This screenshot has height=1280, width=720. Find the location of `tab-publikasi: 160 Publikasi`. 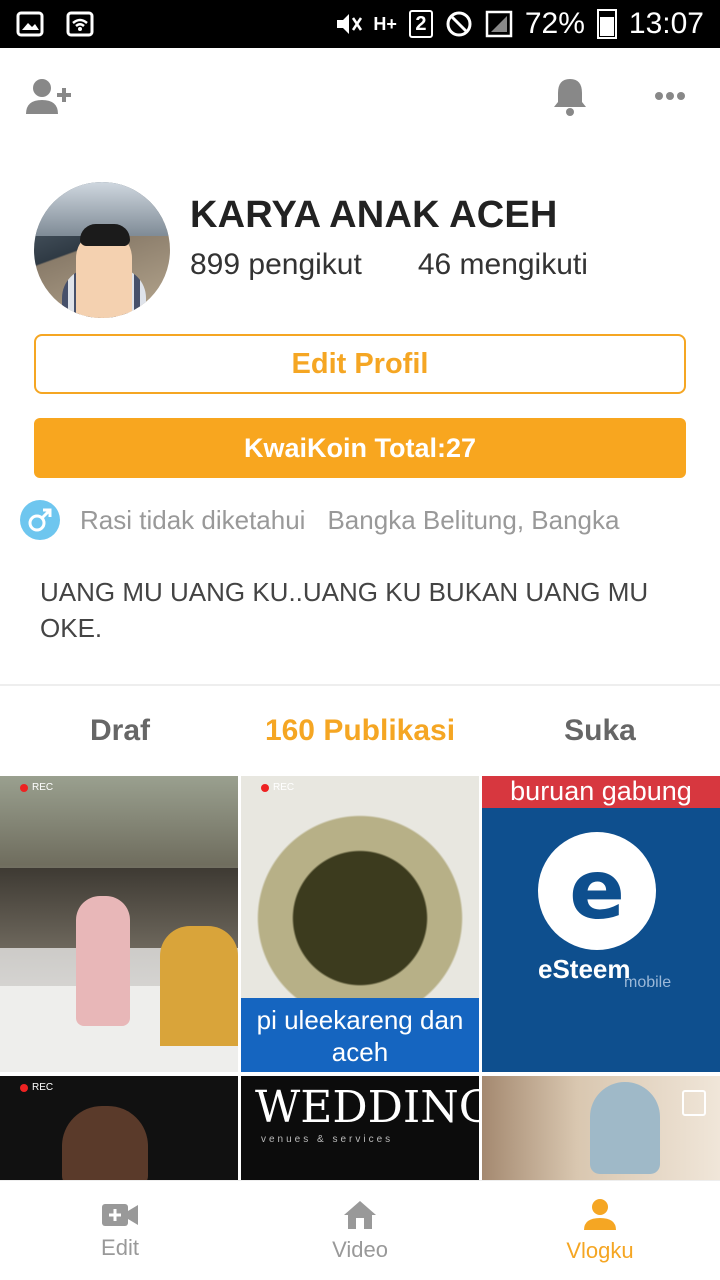

tab-publikasi: 160 Publikasi is located at coordinates (360, 731).